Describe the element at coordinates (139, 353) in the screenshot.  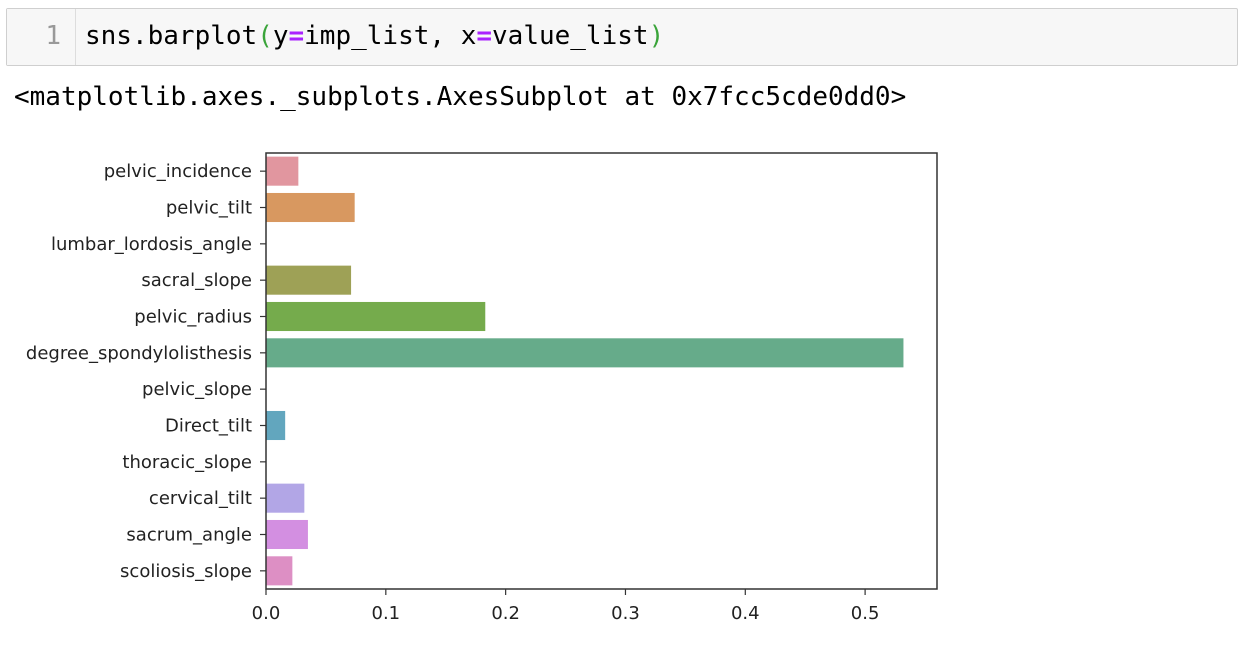
I see `y-tick-label: degree_spondylolisthesis` at that location.